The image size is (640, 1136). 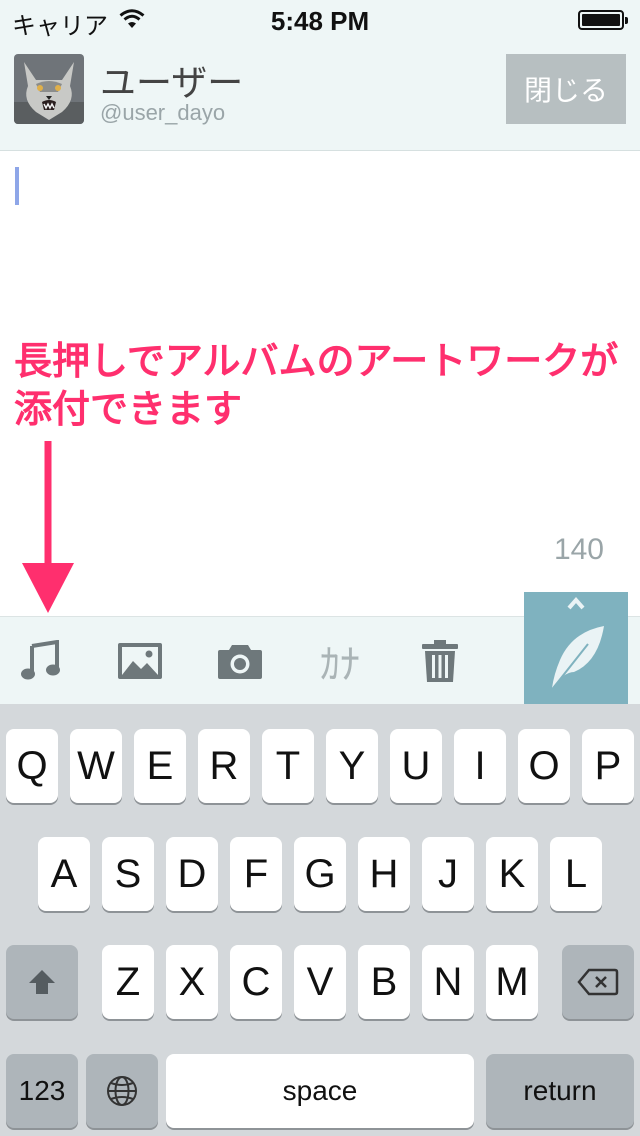 I want to click on status-time: 5:48 PM, so click(x=320, y=21).